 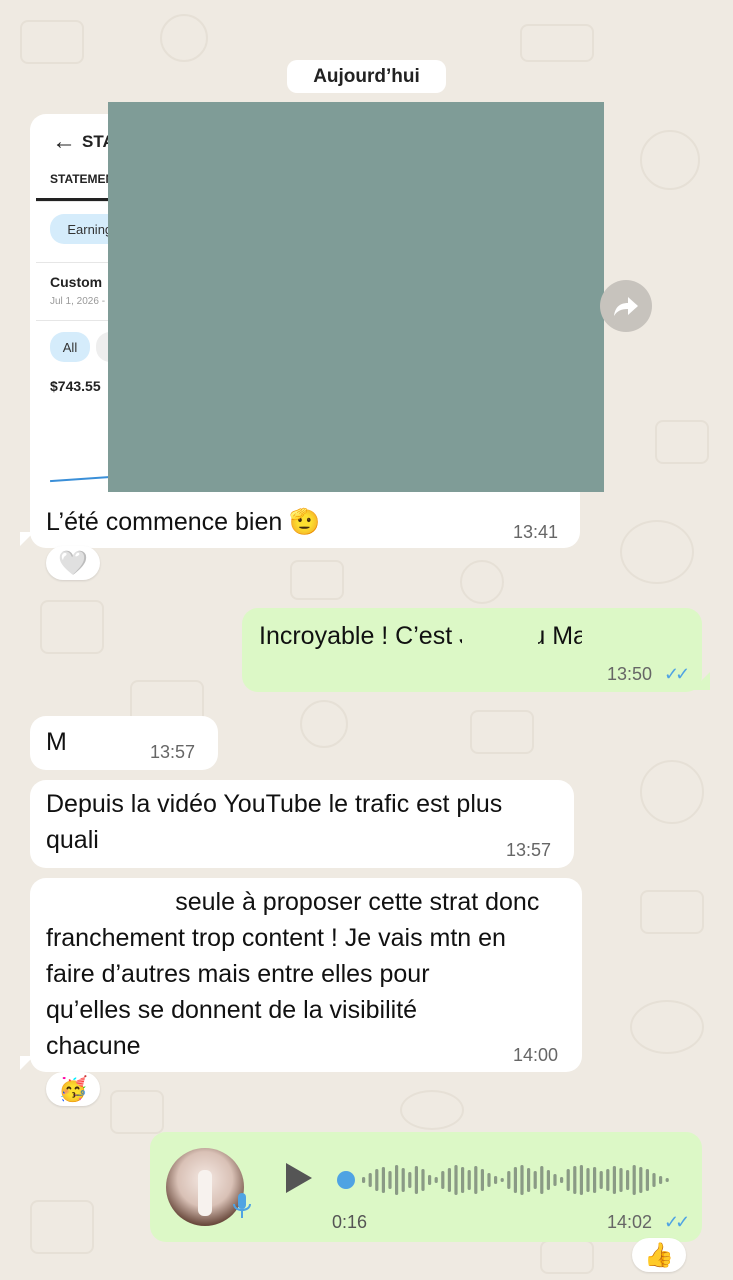 What do you see at coordinates (232, 1010) in the screenshot?
I see `message-text-line: qu’elles se donnent de la visibilité` at bounding box center [232, 1010].